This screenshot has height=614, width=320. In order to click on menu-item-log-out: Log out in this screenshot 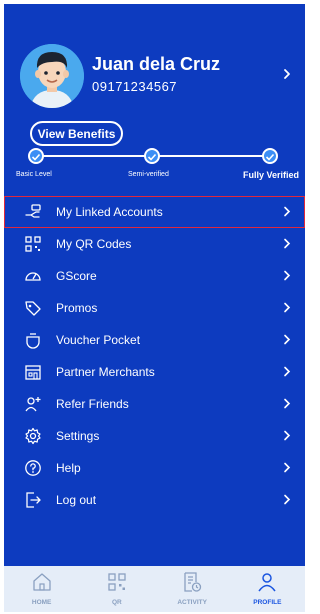, I will do `click(154, 500)`.